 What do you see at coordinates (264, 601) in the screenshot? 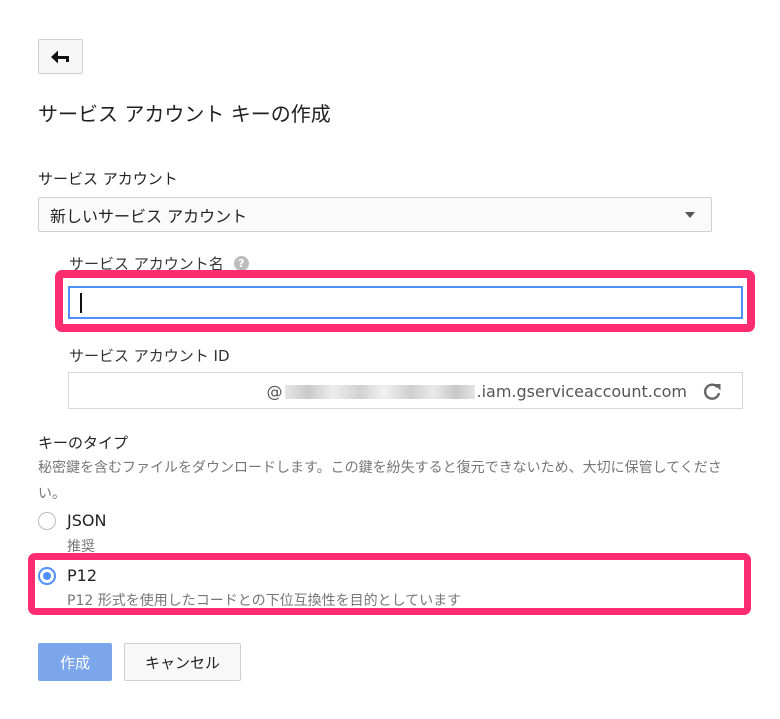
I see `p12-option-sub: P12 形式を使用したコードとの下位互換性を目的としています` at bounding box center [264, 601].